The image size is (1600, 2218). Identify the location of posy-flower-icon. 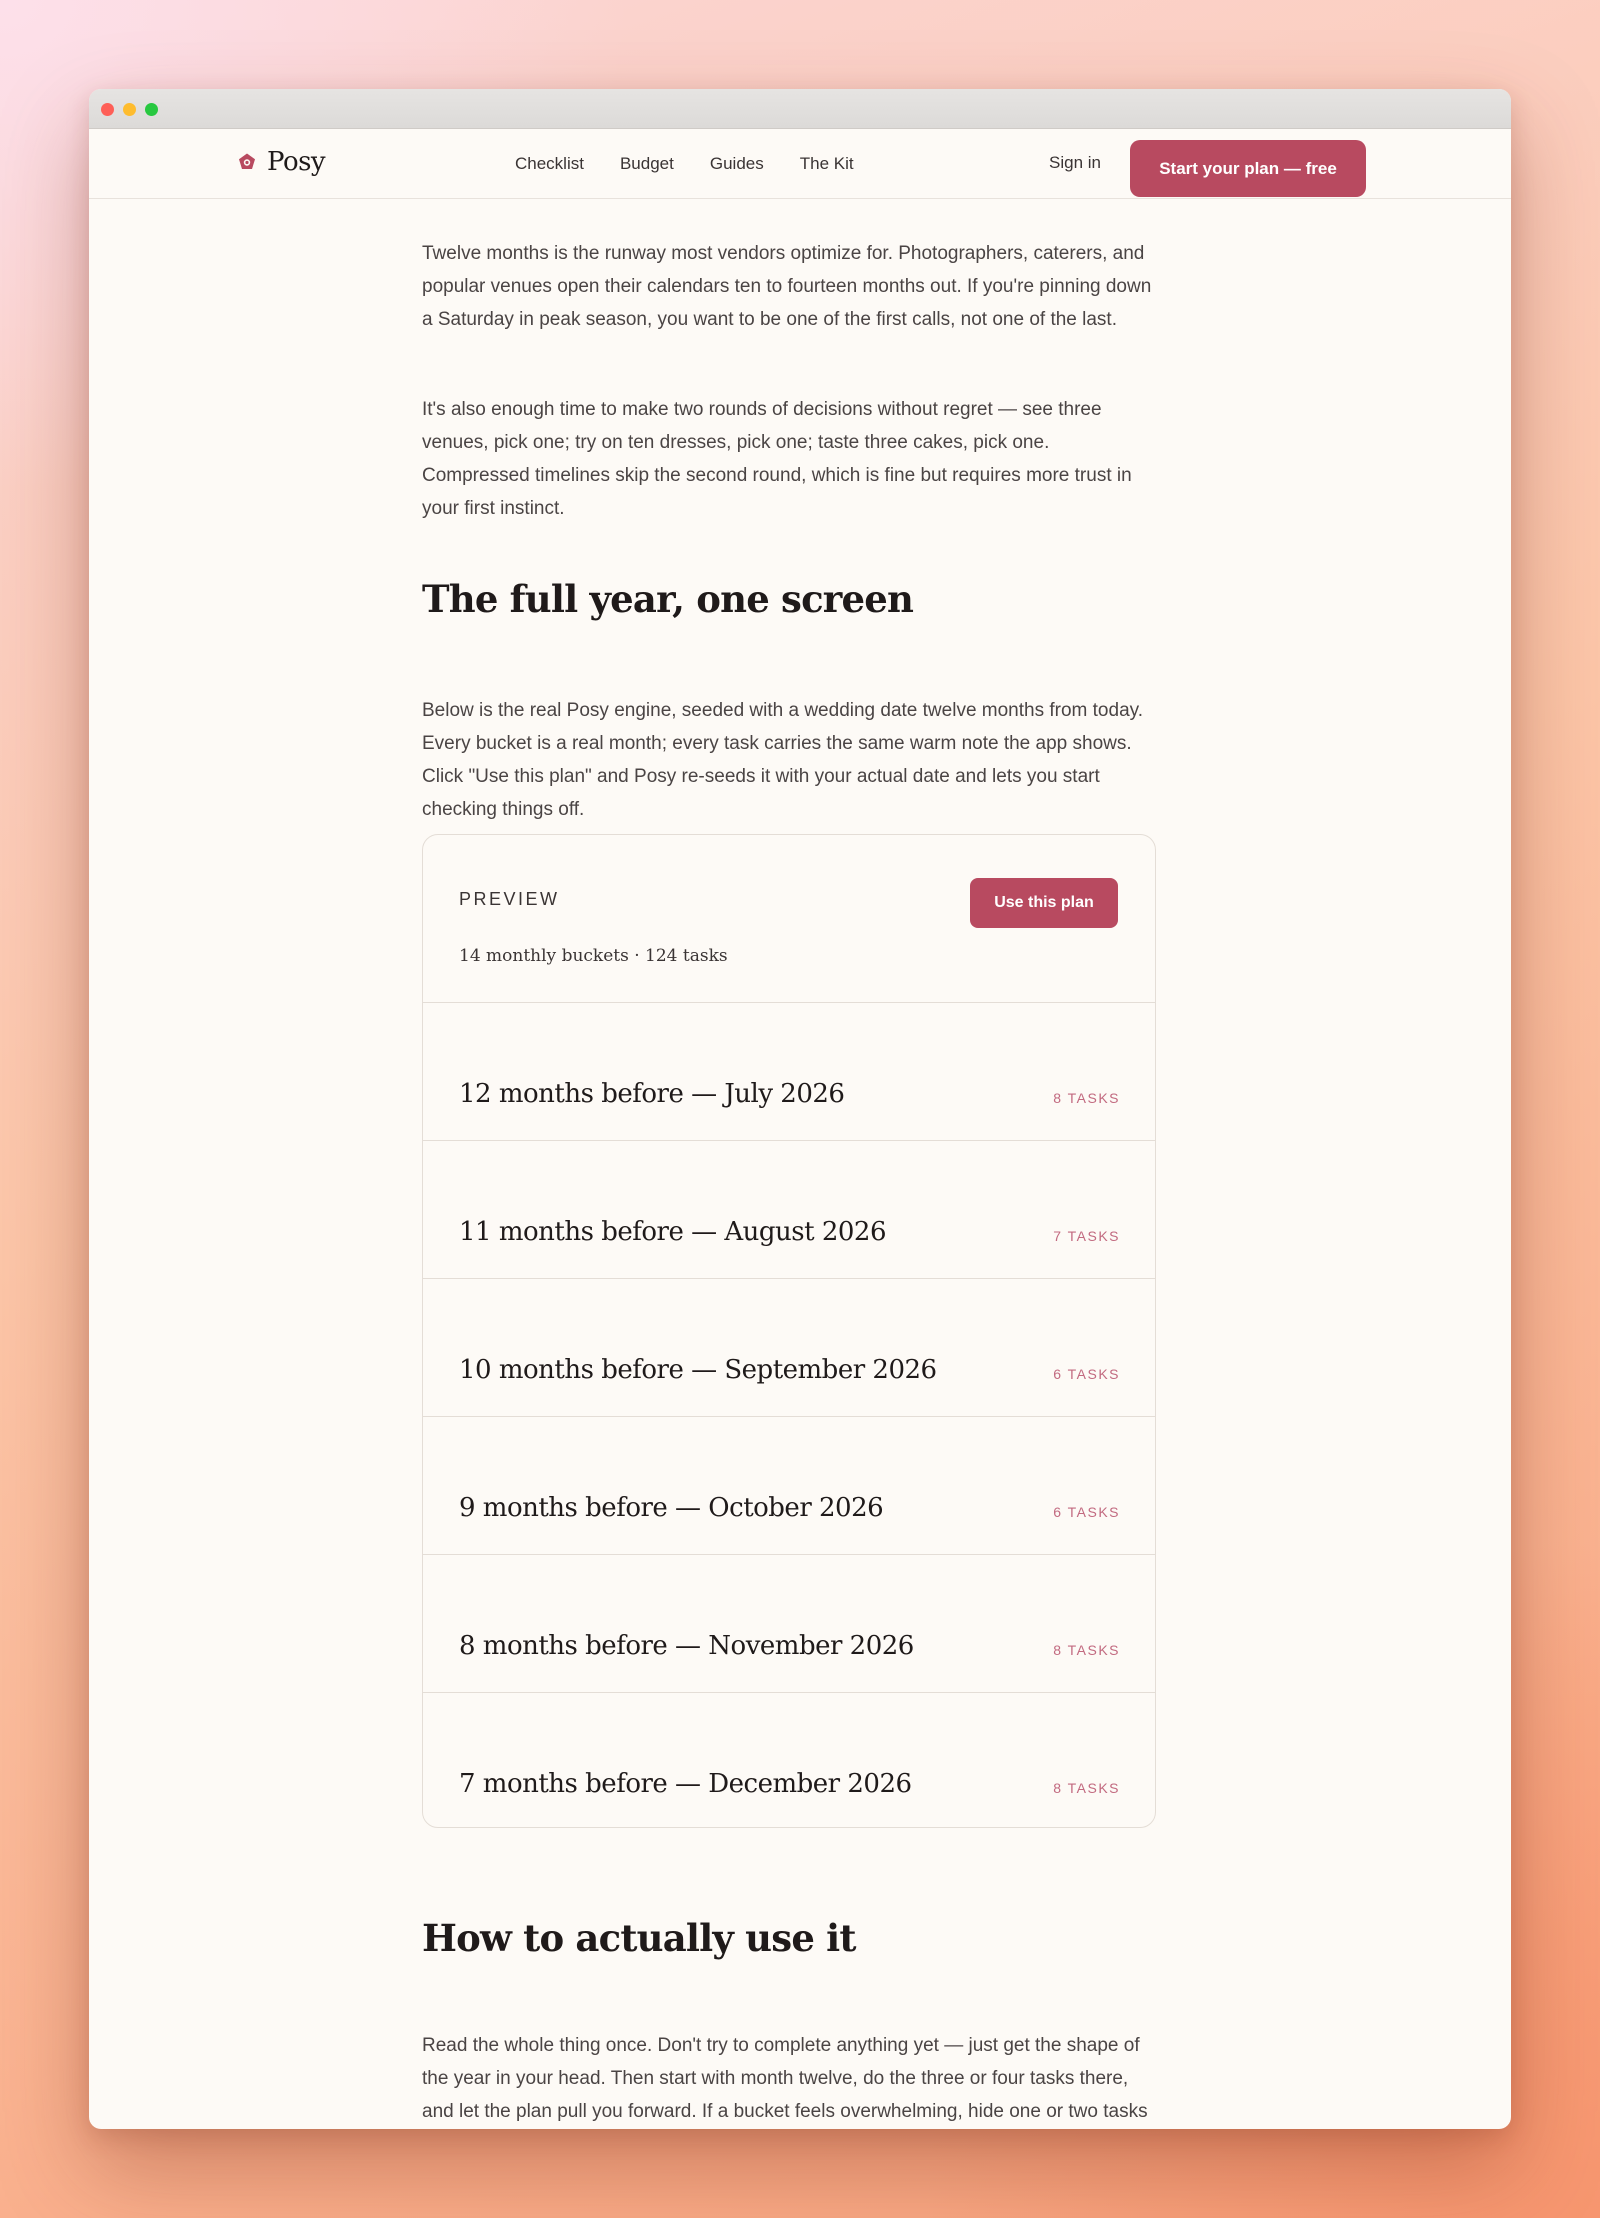
(247, 161).